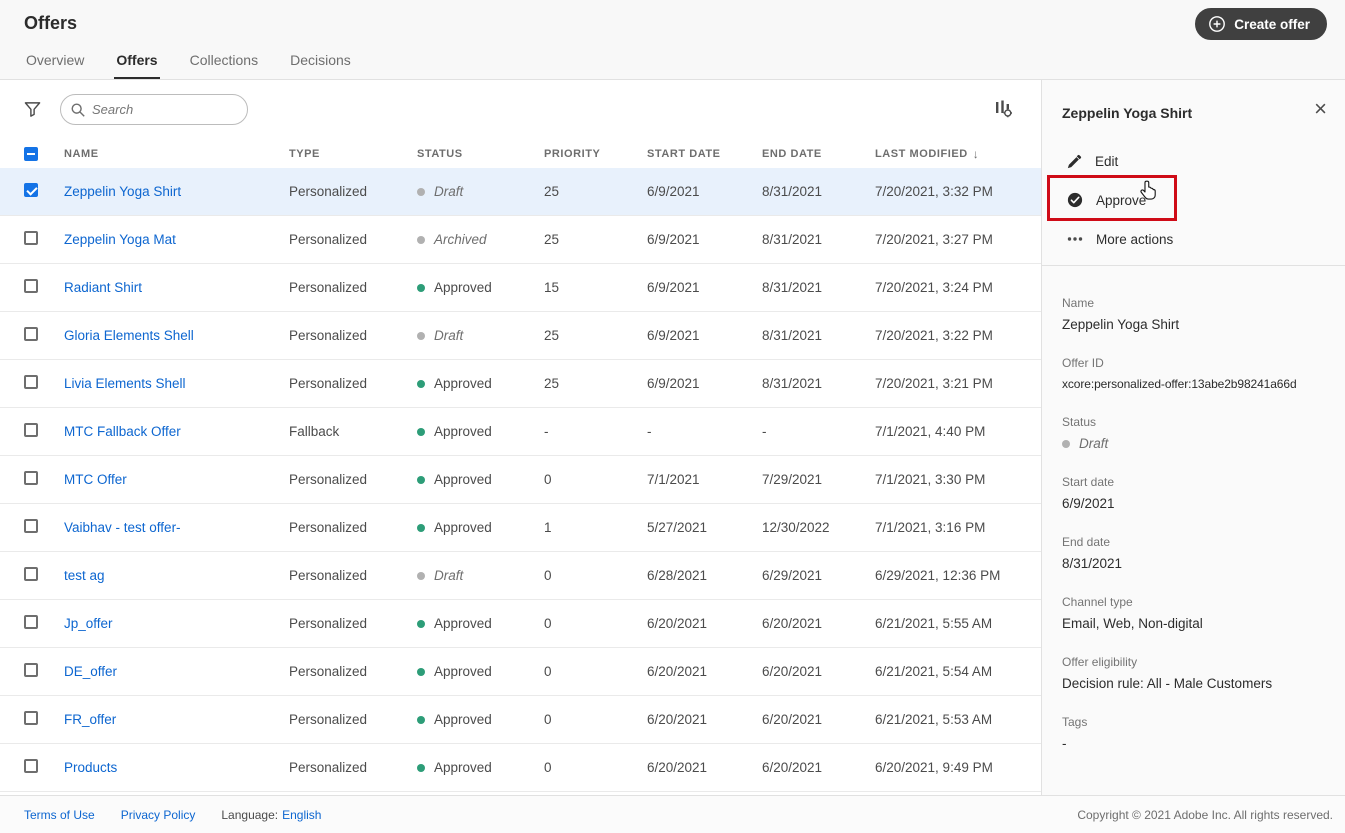 Image resolution: width=1345 pixels, height=833 pixels. What do you see at coordinates (938, 575) in the screenshot?
I see `offer-last-modified: 6/29/2021, 12:36 PM` at bounding box center [938, 575].